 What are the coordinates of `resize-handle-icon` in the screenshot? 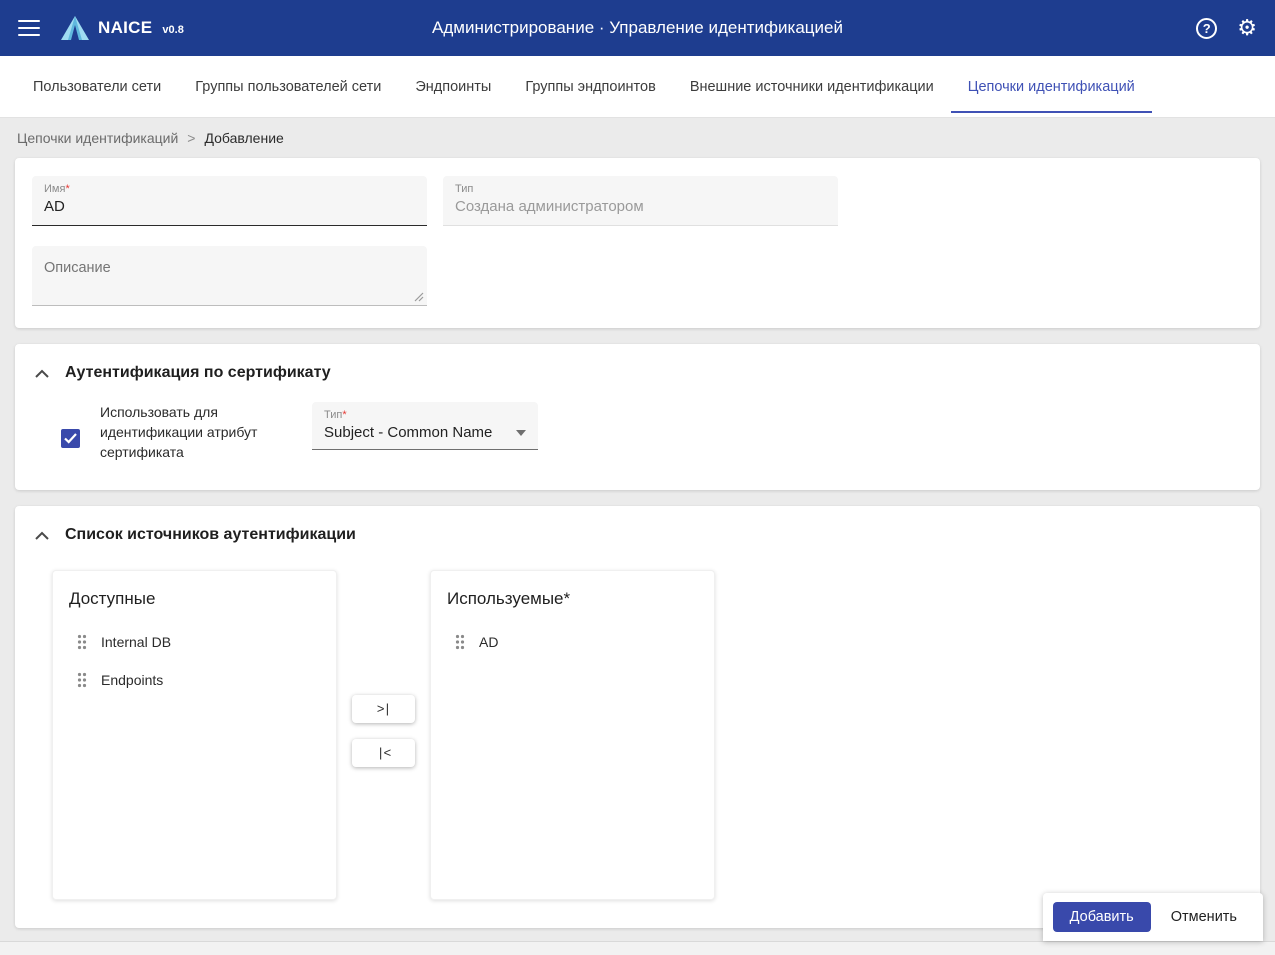 It's located at (419, 297).